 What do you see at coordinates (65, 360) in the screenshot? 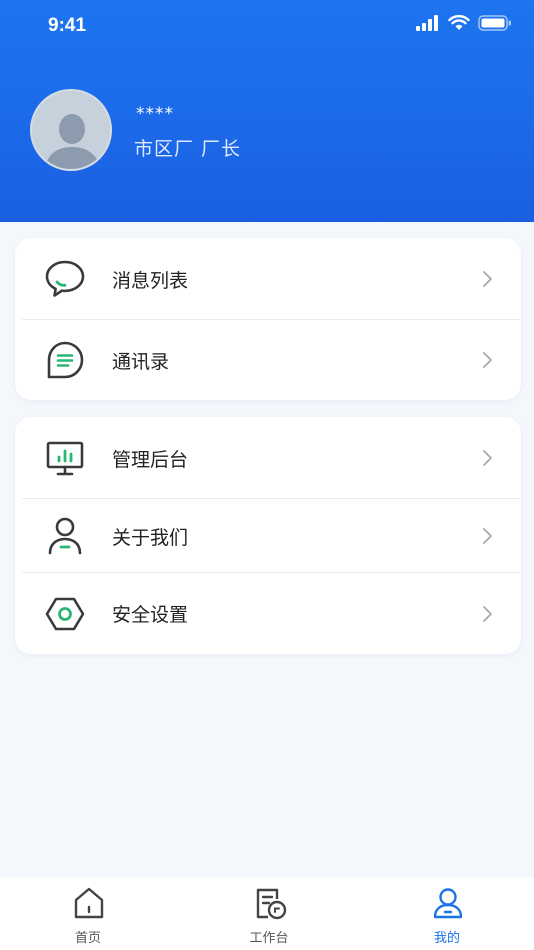
I see `contacts-icon` at bounding box center [65, 360].